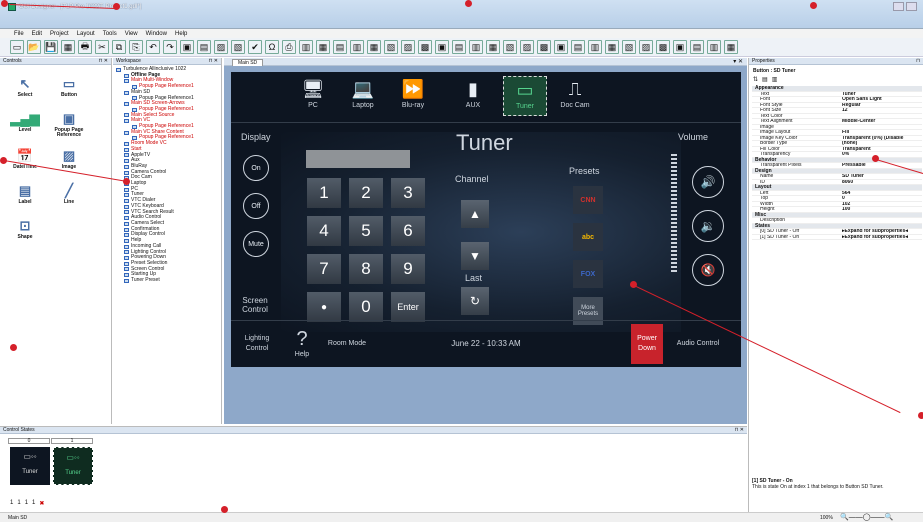 This screenshot has width=923, height=523. What do you see at coordinates (882, 121) in the screenshot?
I see `property-value: Middle-Center` at bounding box center [882, 121].